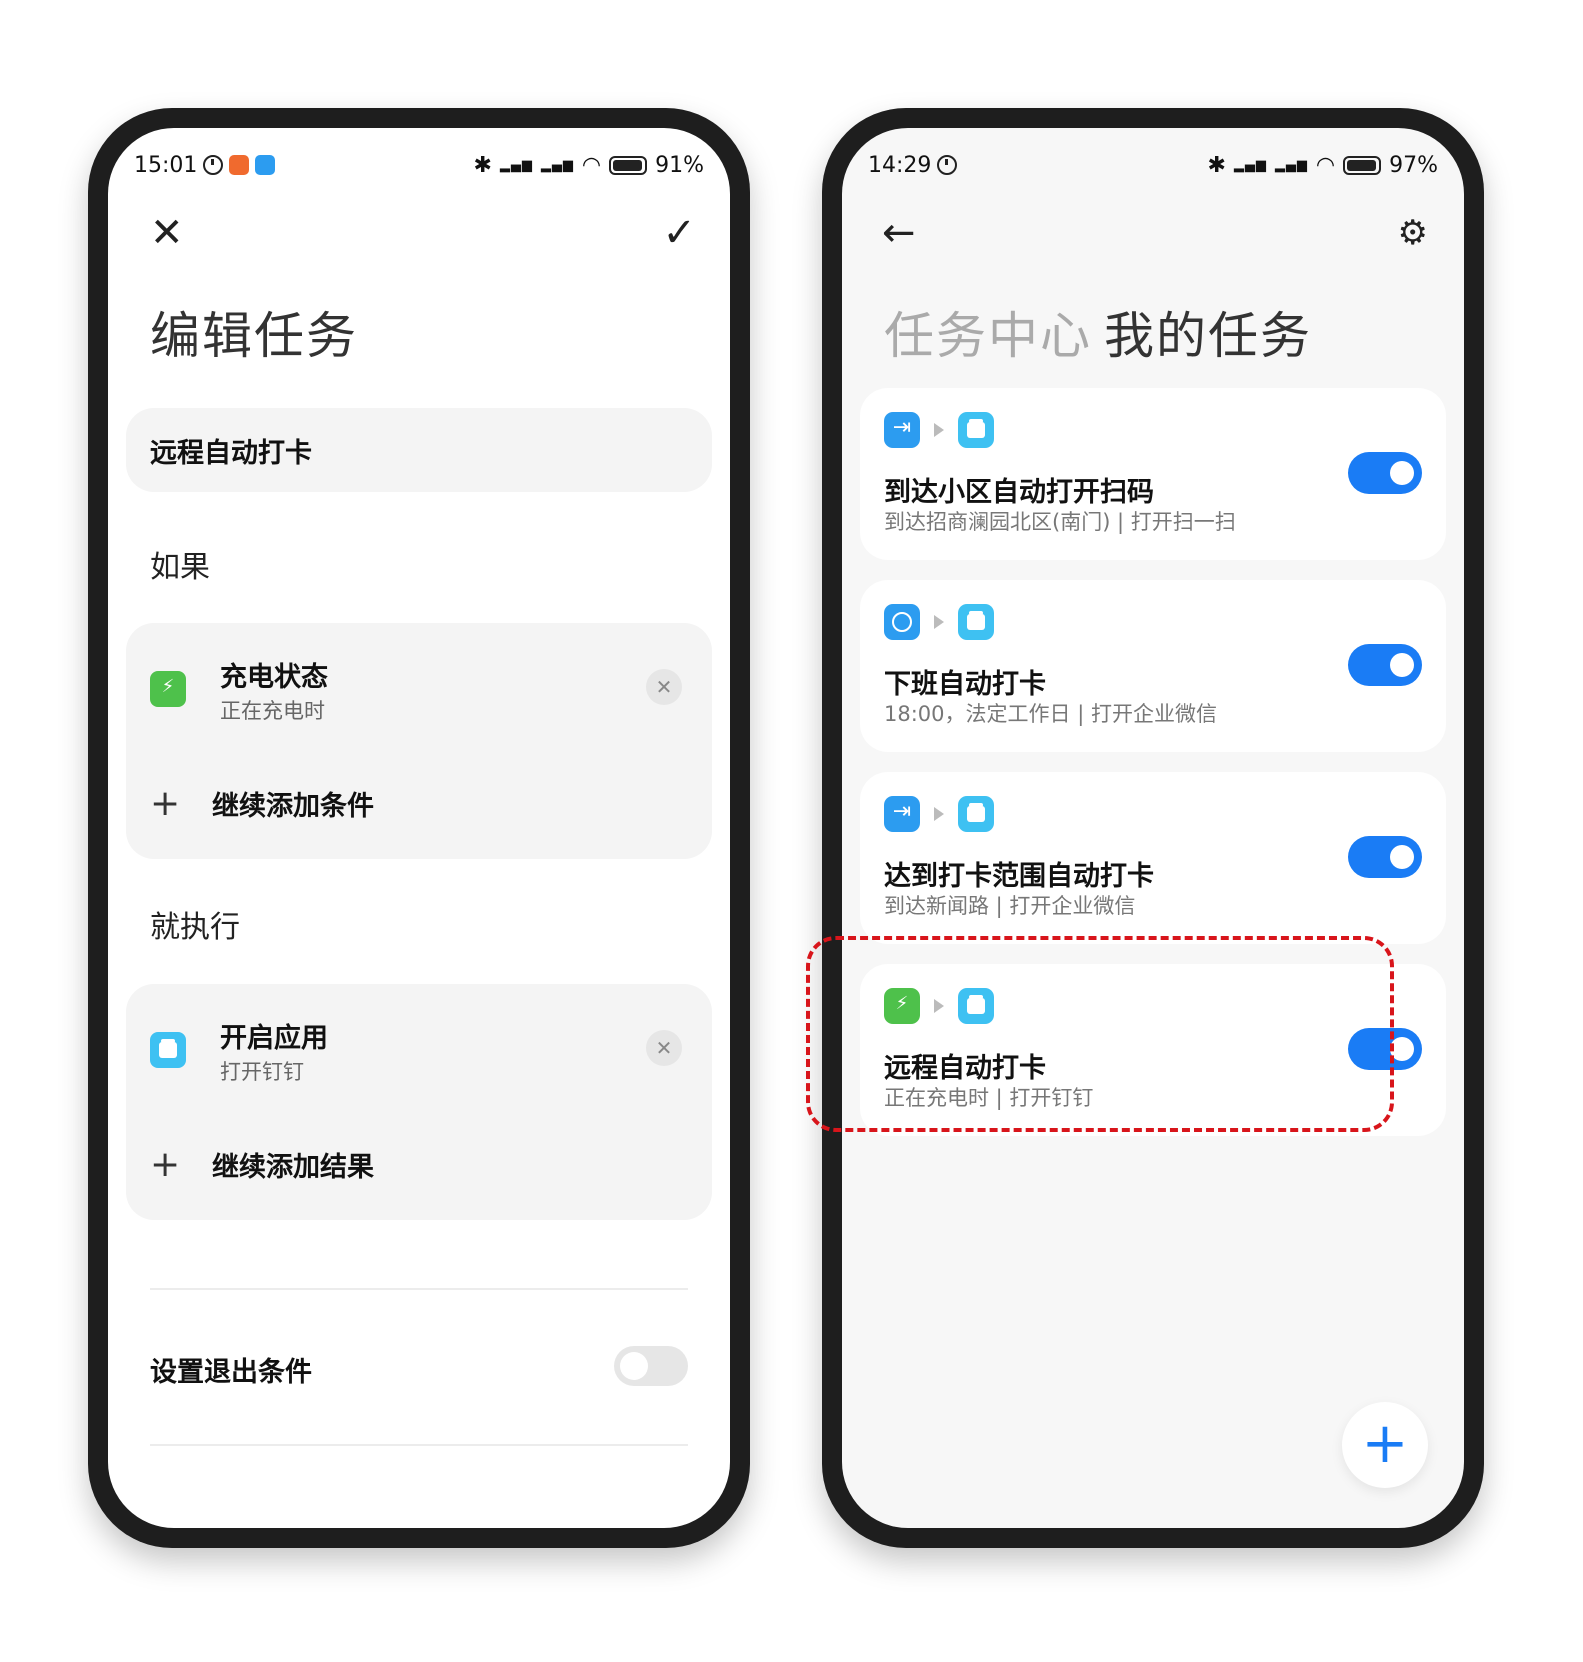 Image resolution: width=1583 pixels, height=1662 pixels. I want to click on action-item: 开启应用 打开钉钉 ✕, so click(419, 1039).